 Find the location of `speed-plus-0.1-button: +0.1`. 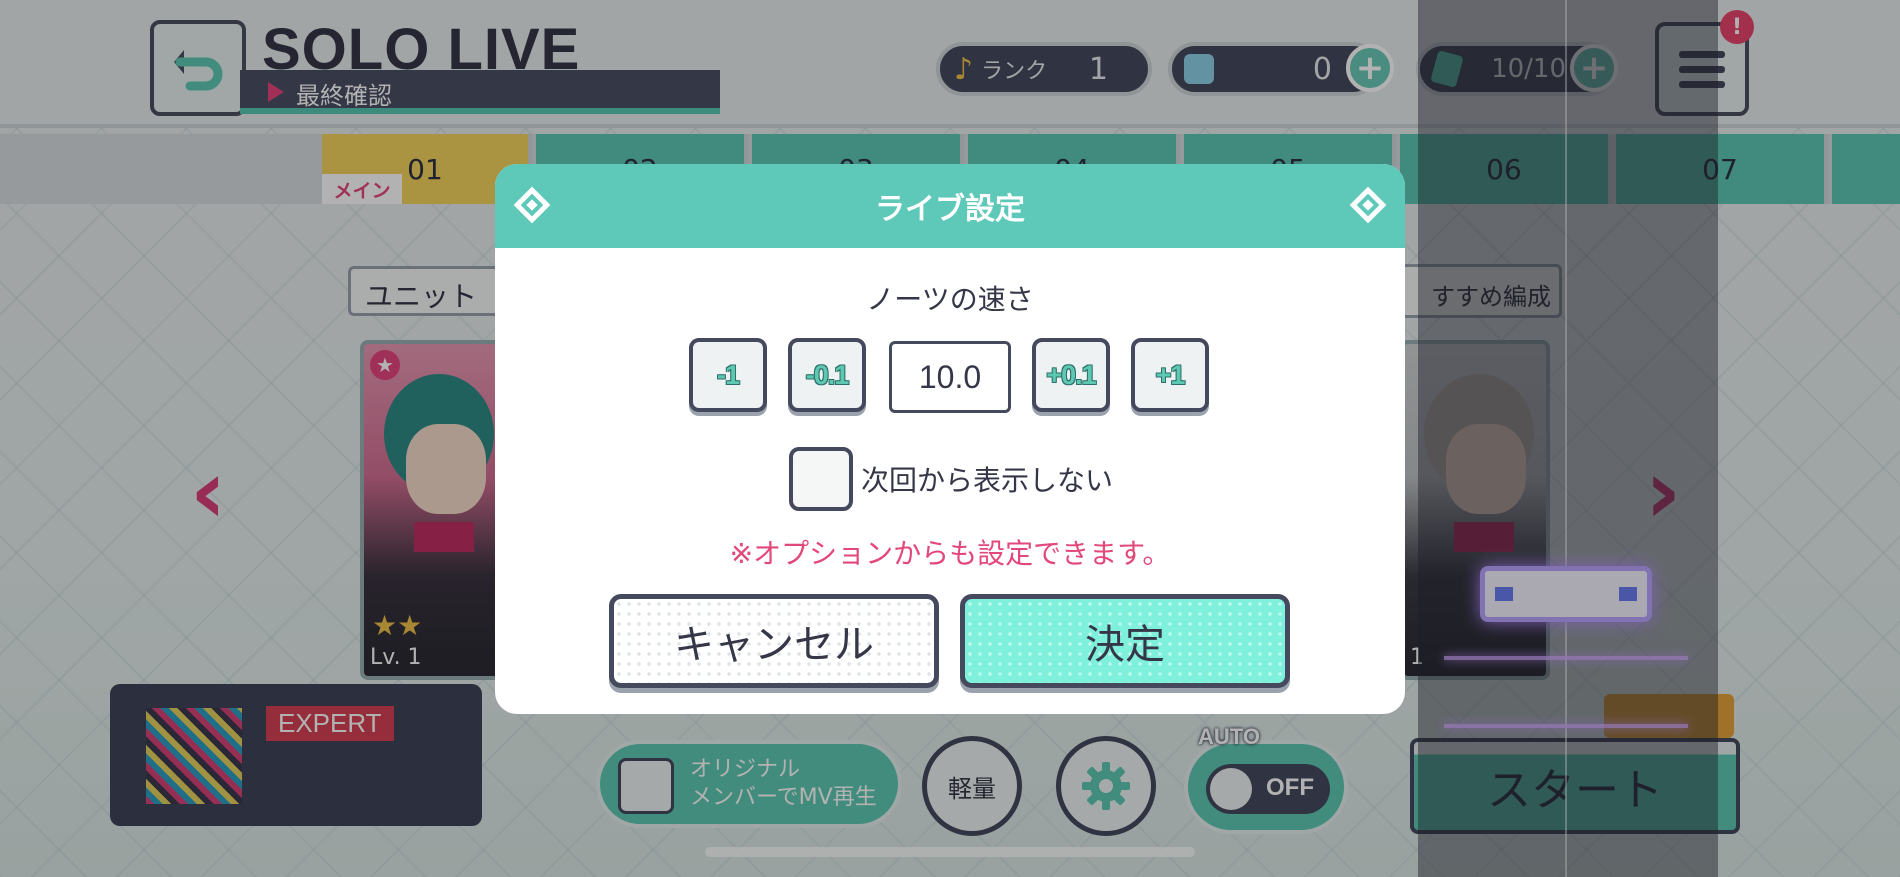

speed-plus-0.1-button: +0.1 is located at coordinates (1071, 375).